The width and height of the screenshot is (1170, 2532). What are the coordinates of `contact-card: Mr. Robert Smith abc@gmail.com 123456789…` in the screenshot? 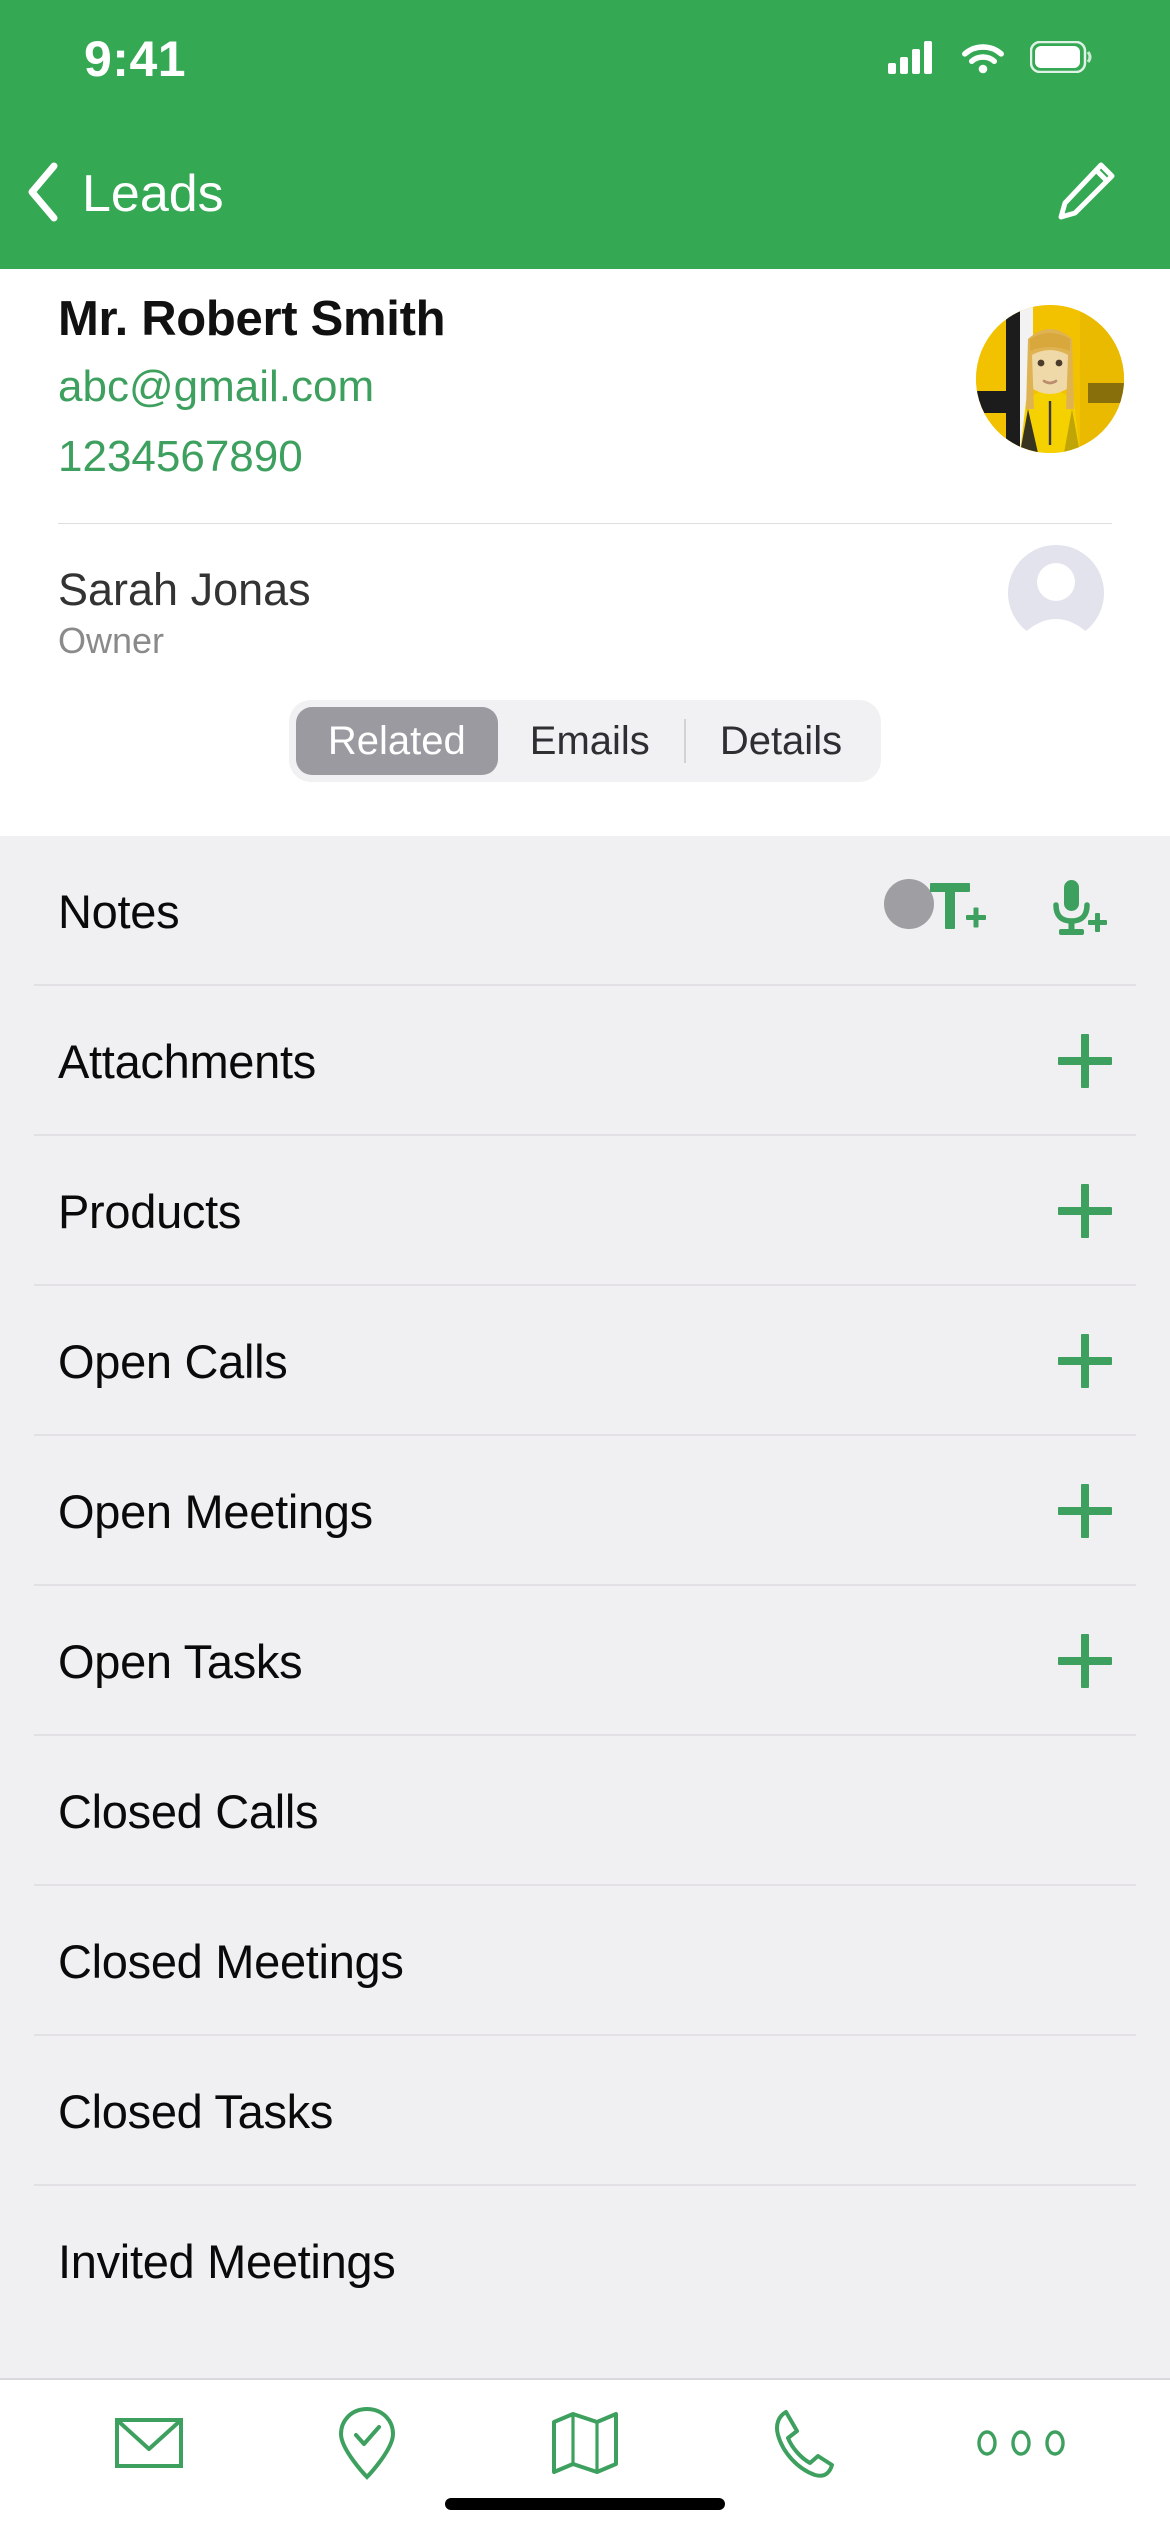 It's located at (585, 396).